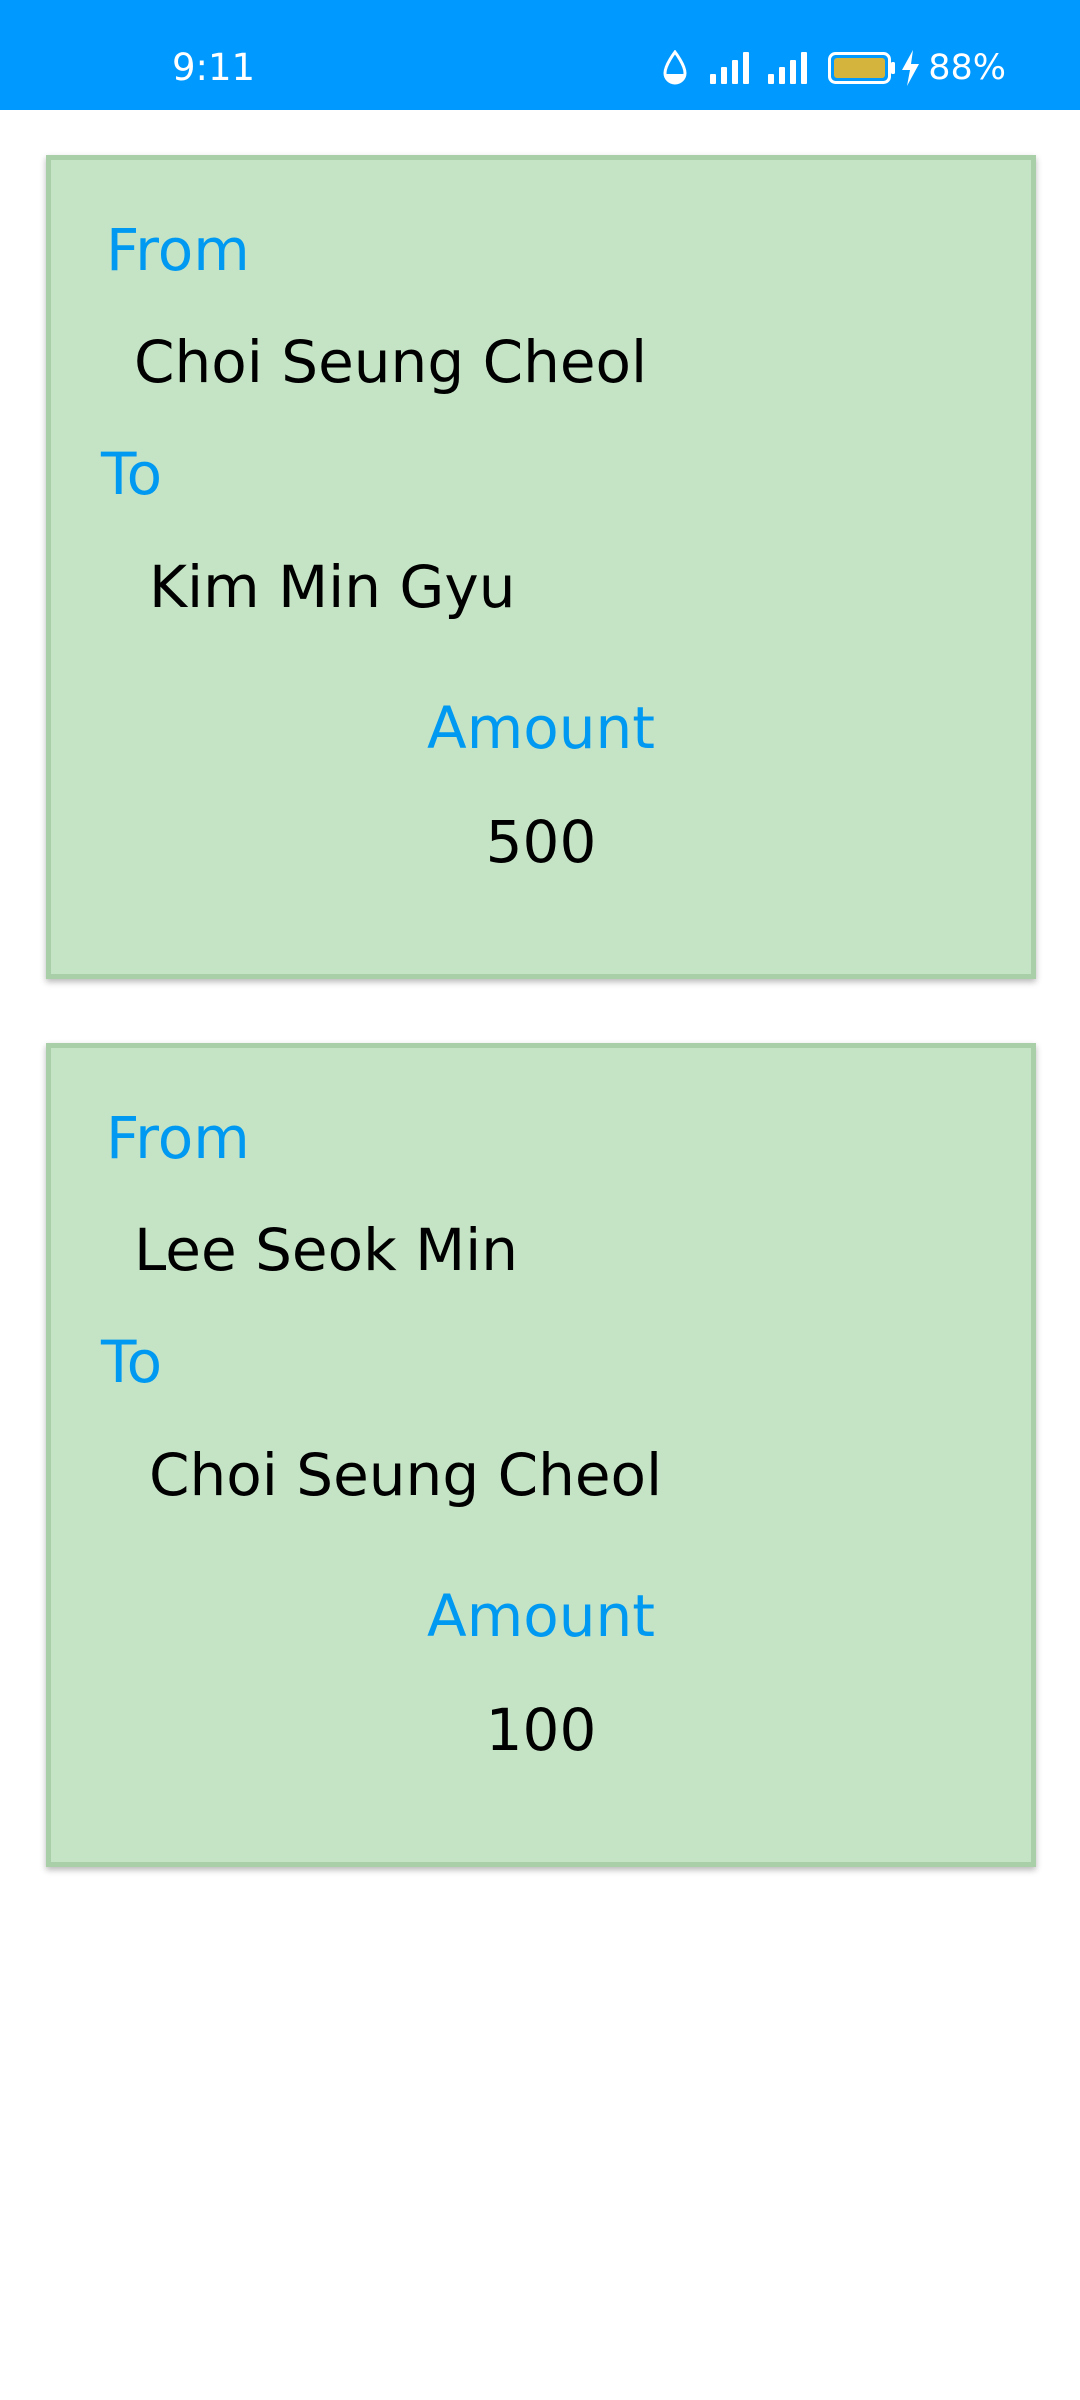 The width and height of the screenshot is (1080, 2400). What do you see at coordinates (214, 67) in the screenshot?
I see `status-time: 9:11` at bounding box center [214, 67].